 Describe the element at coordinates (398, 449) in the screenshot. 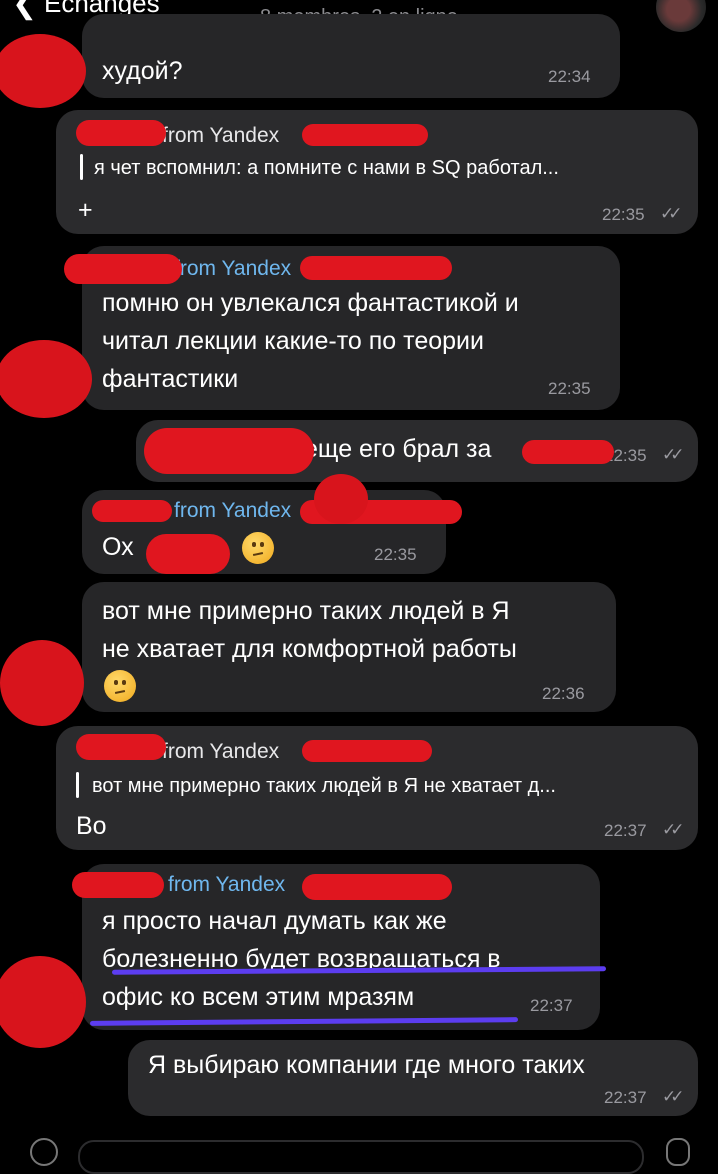

I see `message-text: еще его брал за` at that location.